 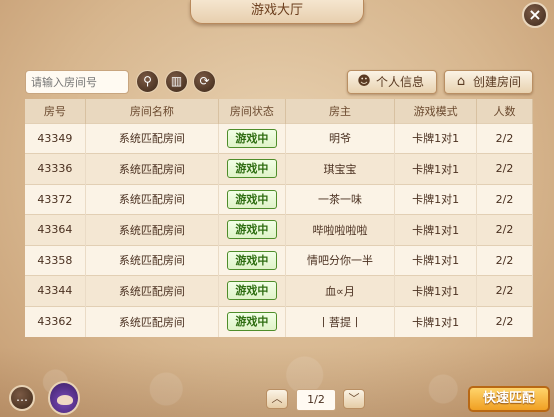 I want to click on room-owner: 琪宝宝, so click(x=340, y=168).